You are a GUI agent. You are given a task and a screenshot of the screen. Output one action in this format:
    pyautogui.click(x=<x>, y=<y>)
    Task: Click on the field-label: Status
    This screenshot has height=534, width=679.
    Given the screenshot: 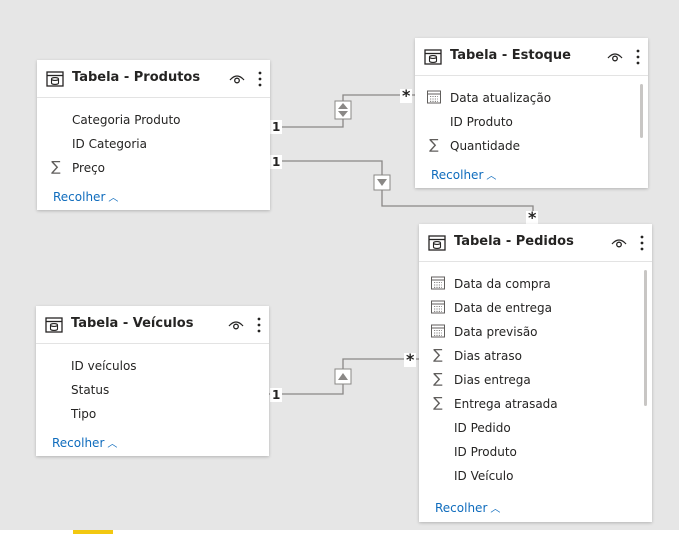 What is the action you would take?
    pyautogui.click(x=90, y=390)
    